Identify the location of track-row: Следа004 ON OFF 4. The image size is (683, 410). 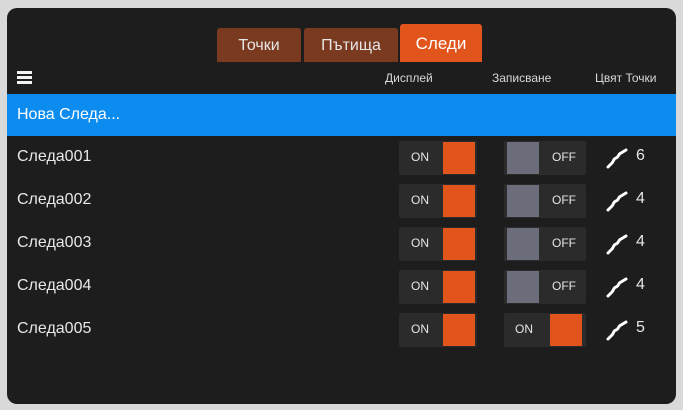
(341, 286).